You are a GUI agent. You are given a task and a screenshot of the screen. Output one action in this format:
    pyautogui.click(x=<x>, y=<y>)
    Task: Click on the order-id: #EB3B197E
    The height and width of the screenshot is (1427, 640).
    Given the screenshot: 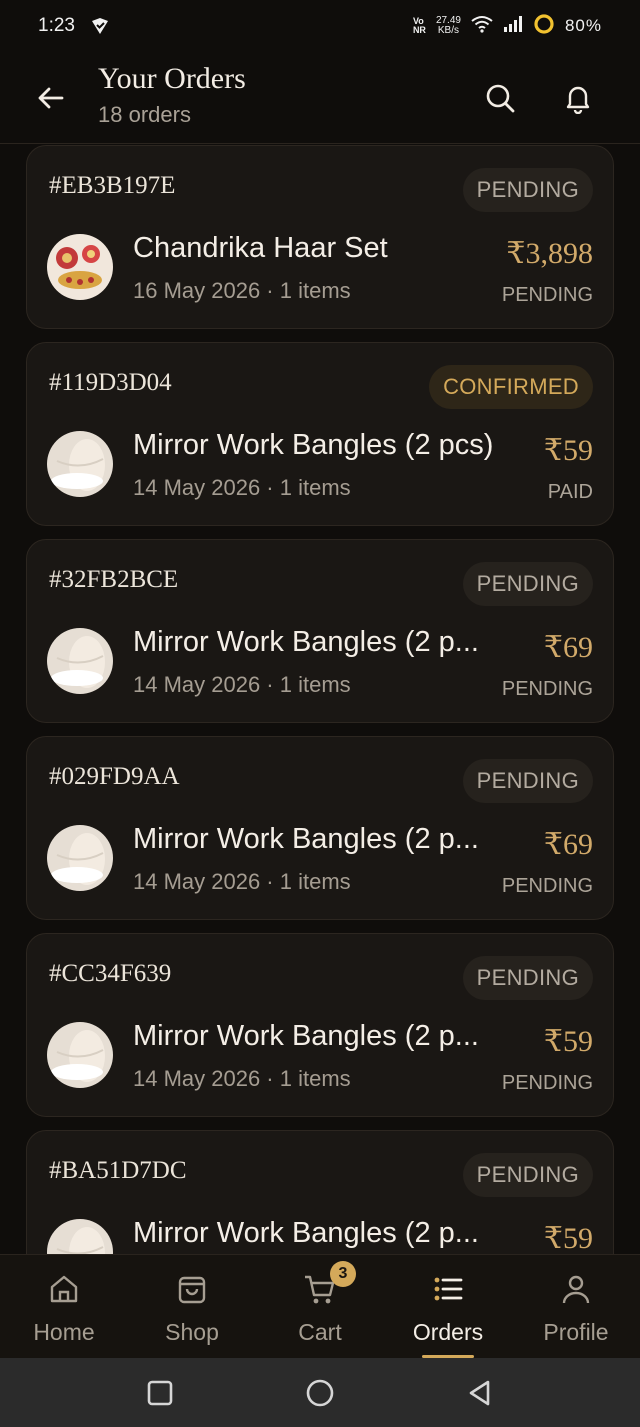 What is the action you would take?
    pyautogui.click(x=112, y=185)
    